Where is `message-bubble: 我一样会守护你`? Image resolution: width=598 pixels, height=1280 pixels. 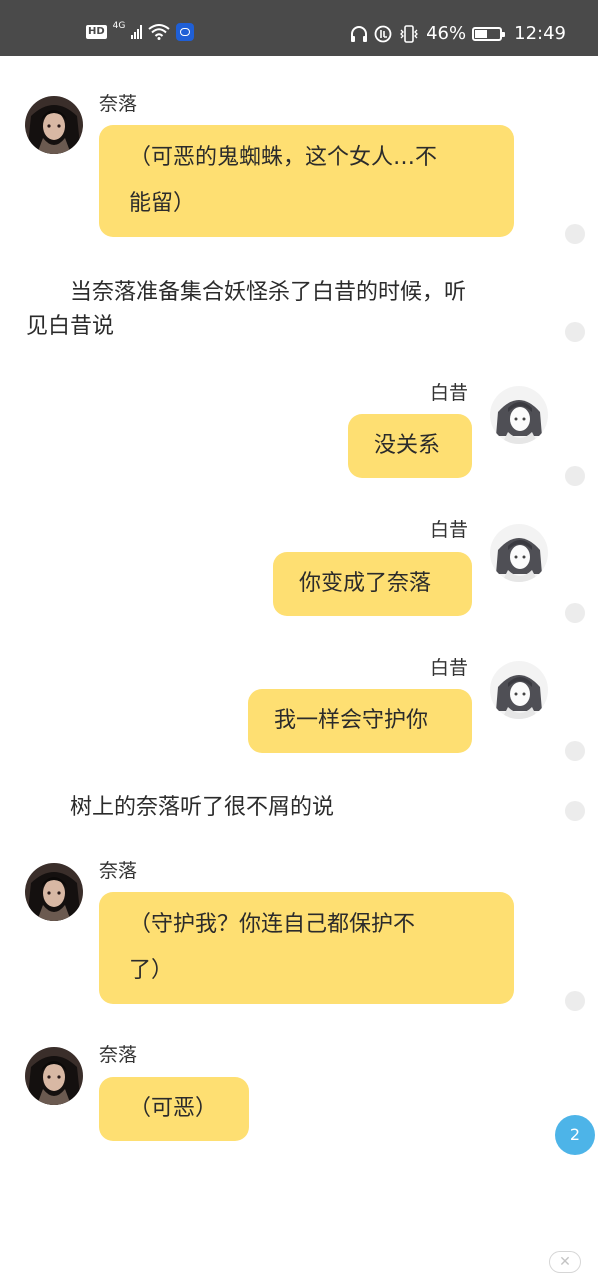
message-bubble: 我一样会守护你 is located at coordinates (360, 721).